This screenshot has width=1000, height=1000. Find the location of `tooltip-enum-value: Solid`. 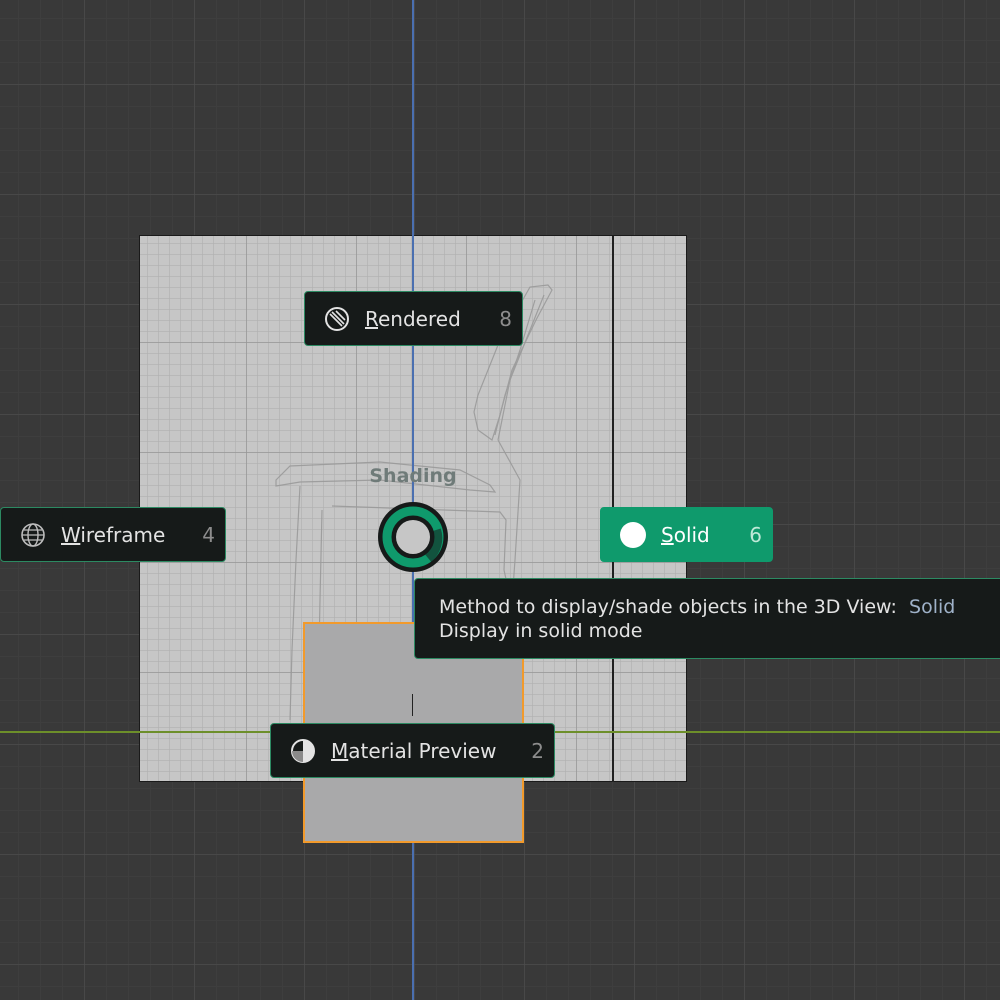

tooltip-enum-value: Solid is located at coordinates (932, 607).